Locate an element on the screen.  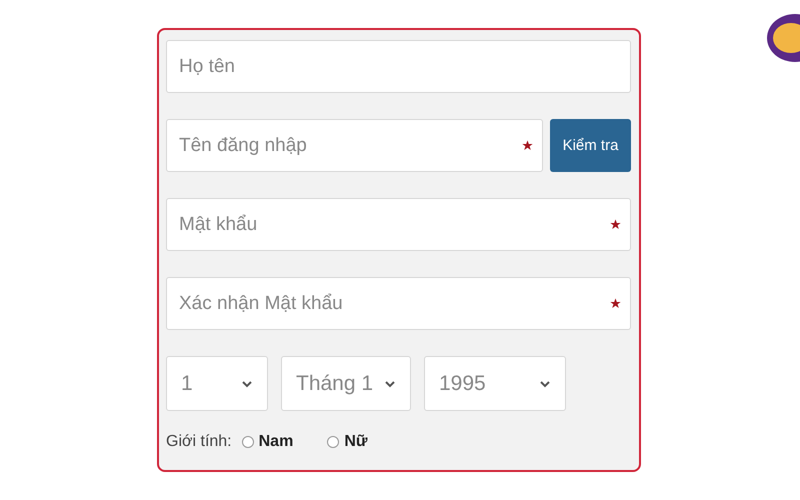
text-field: Xác nhận Mật khẩu is located at coordinates (398, 303).